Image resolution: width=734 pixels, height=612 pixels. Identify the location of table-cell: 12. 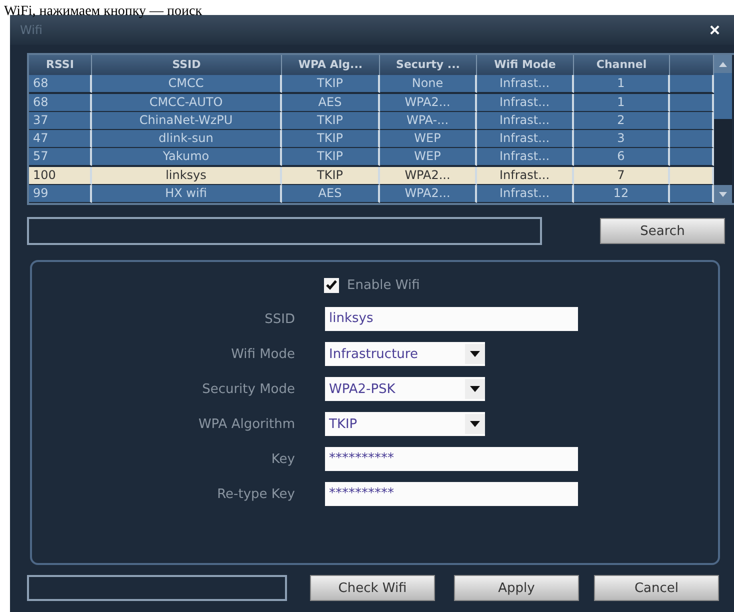
(622, 193).